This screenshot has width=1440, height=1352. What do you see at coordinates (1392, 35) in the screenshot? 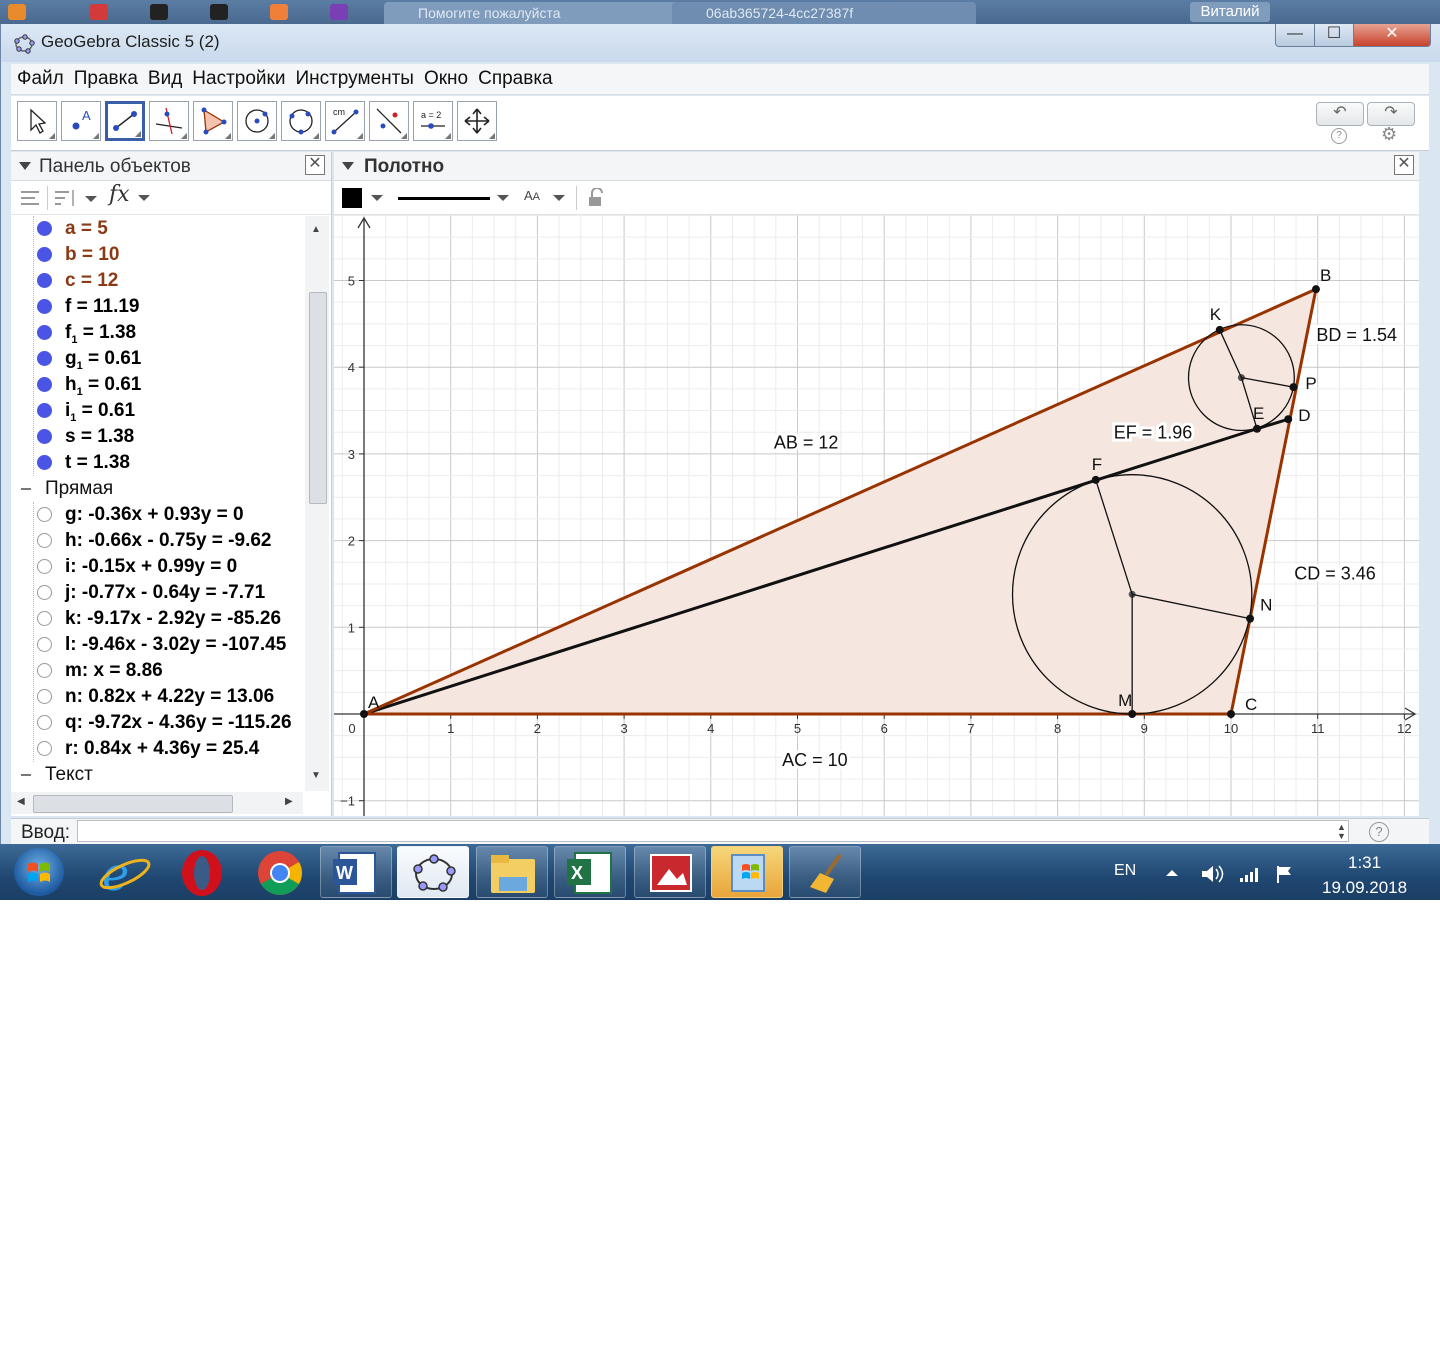
I see `close-window-button: ✕` at bounding box center [1392, 35].